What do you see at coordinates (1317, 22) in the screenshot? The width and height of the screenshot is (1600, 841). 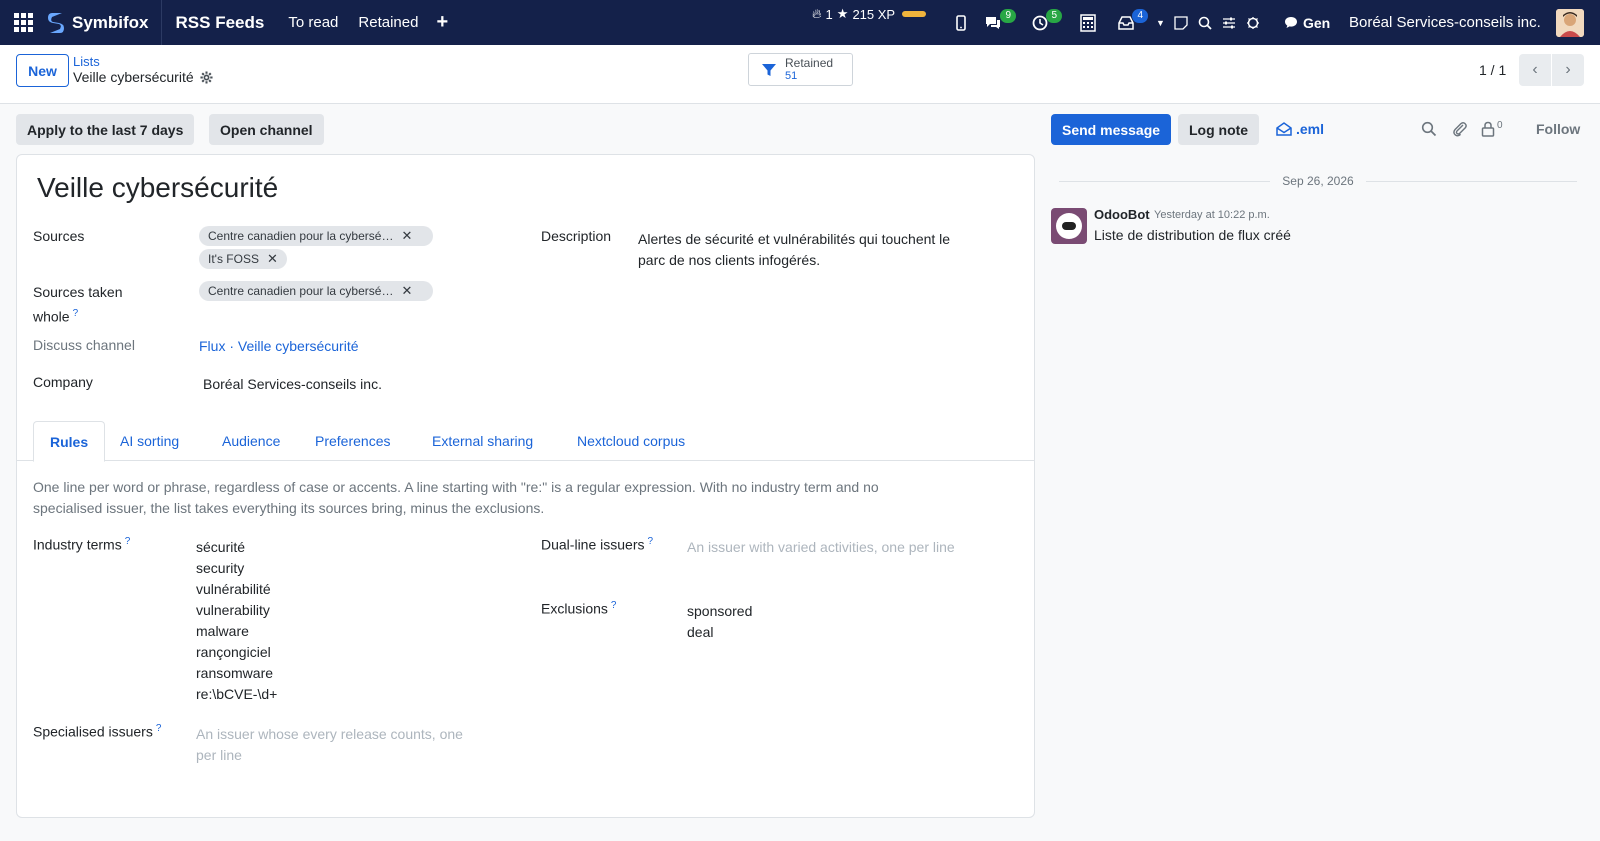 I see `gen-label: Gen` at bounding box center [1317, 22].